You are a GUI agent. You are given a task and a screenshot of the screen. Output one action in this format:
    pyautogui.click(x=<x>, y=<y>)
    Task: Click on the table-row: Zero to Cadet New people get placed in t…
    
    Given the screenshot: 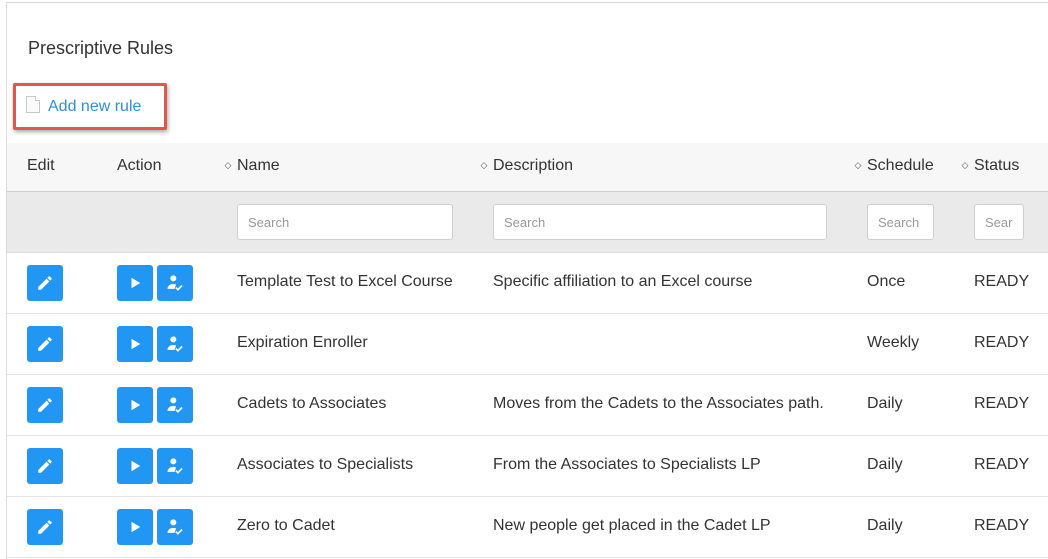 What is the action you would take?
    pyautogui.click(x=527, y=527)
    